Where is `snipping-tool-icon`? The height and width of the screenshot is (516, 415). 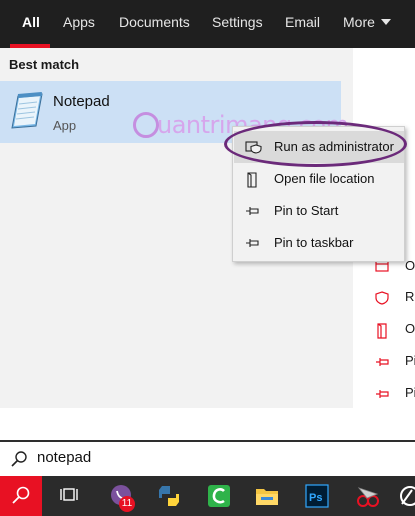
snipping-tool-icon is located at coordinates (368, 497).